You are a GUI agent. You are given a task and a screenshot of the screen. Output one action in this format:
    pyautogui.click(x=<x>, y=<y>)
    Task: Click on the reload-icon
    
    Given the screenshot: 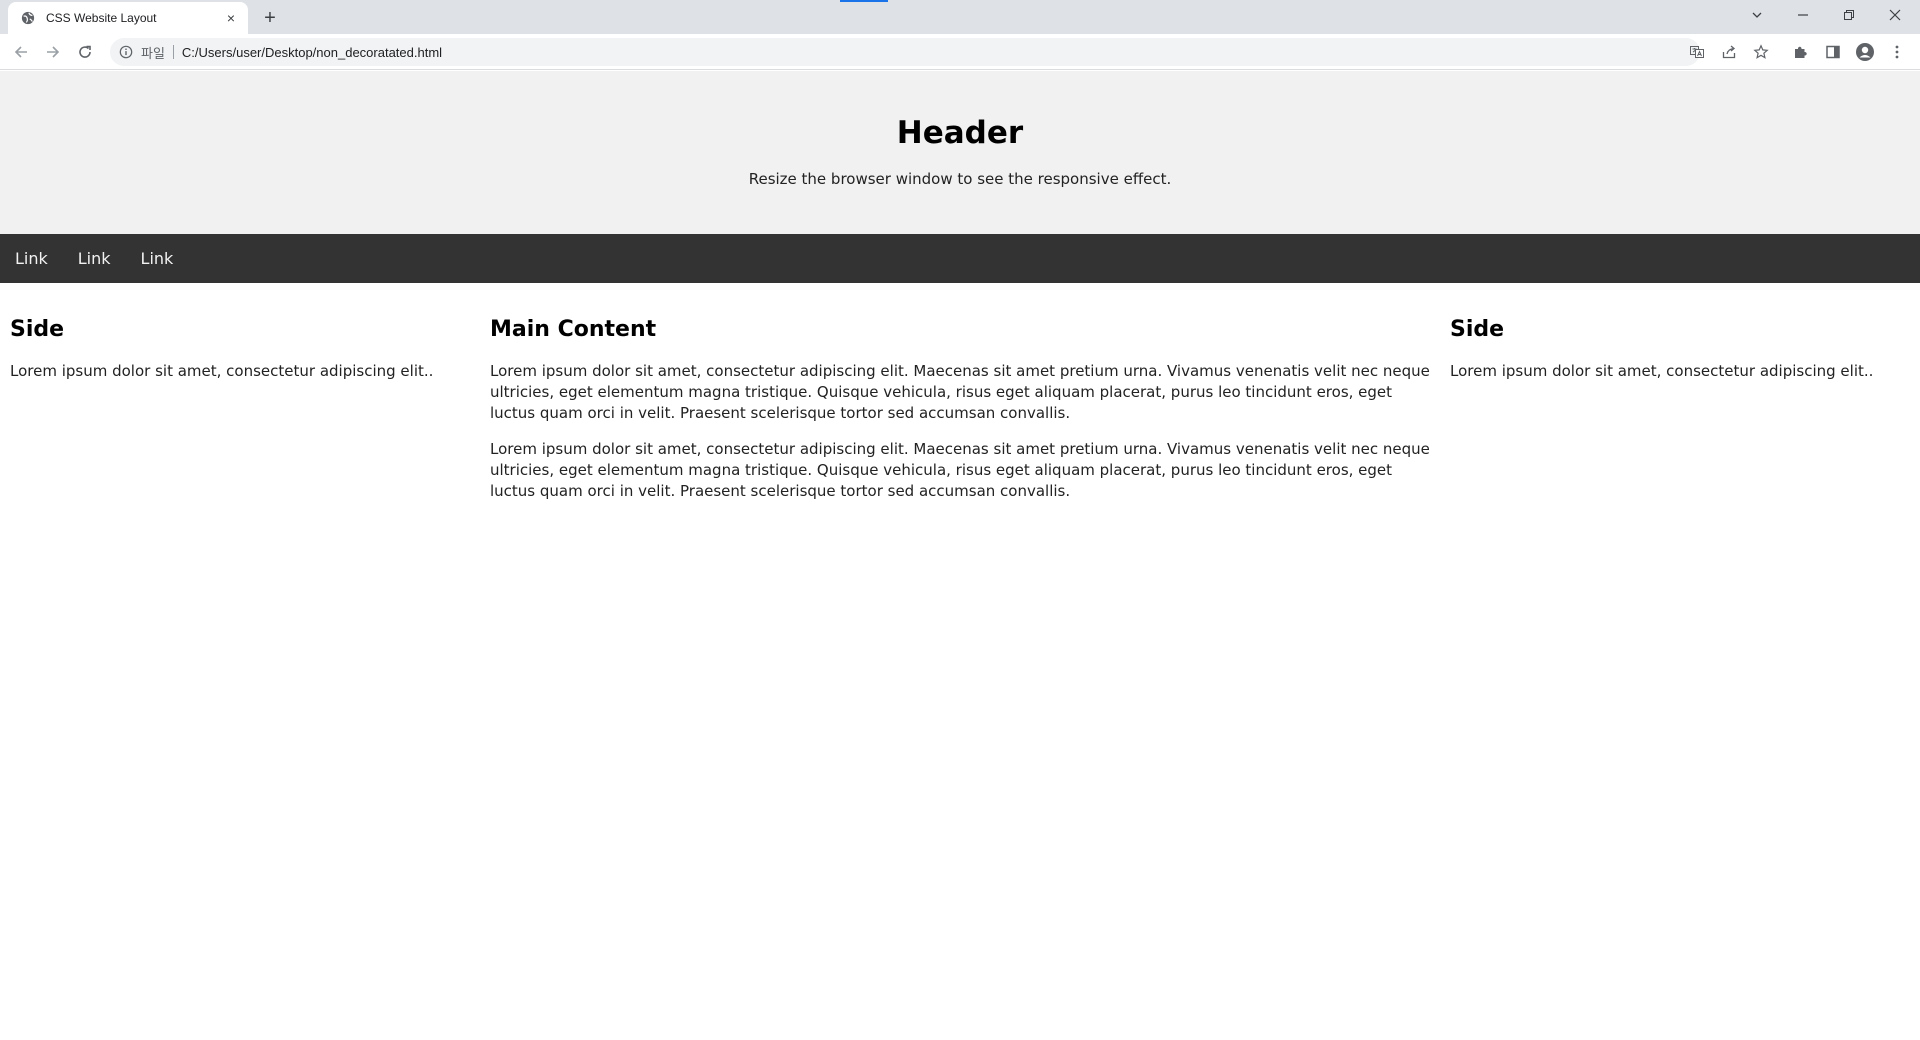 What is the action you would take?
    pyautogui.click(x=85, y=52)
    